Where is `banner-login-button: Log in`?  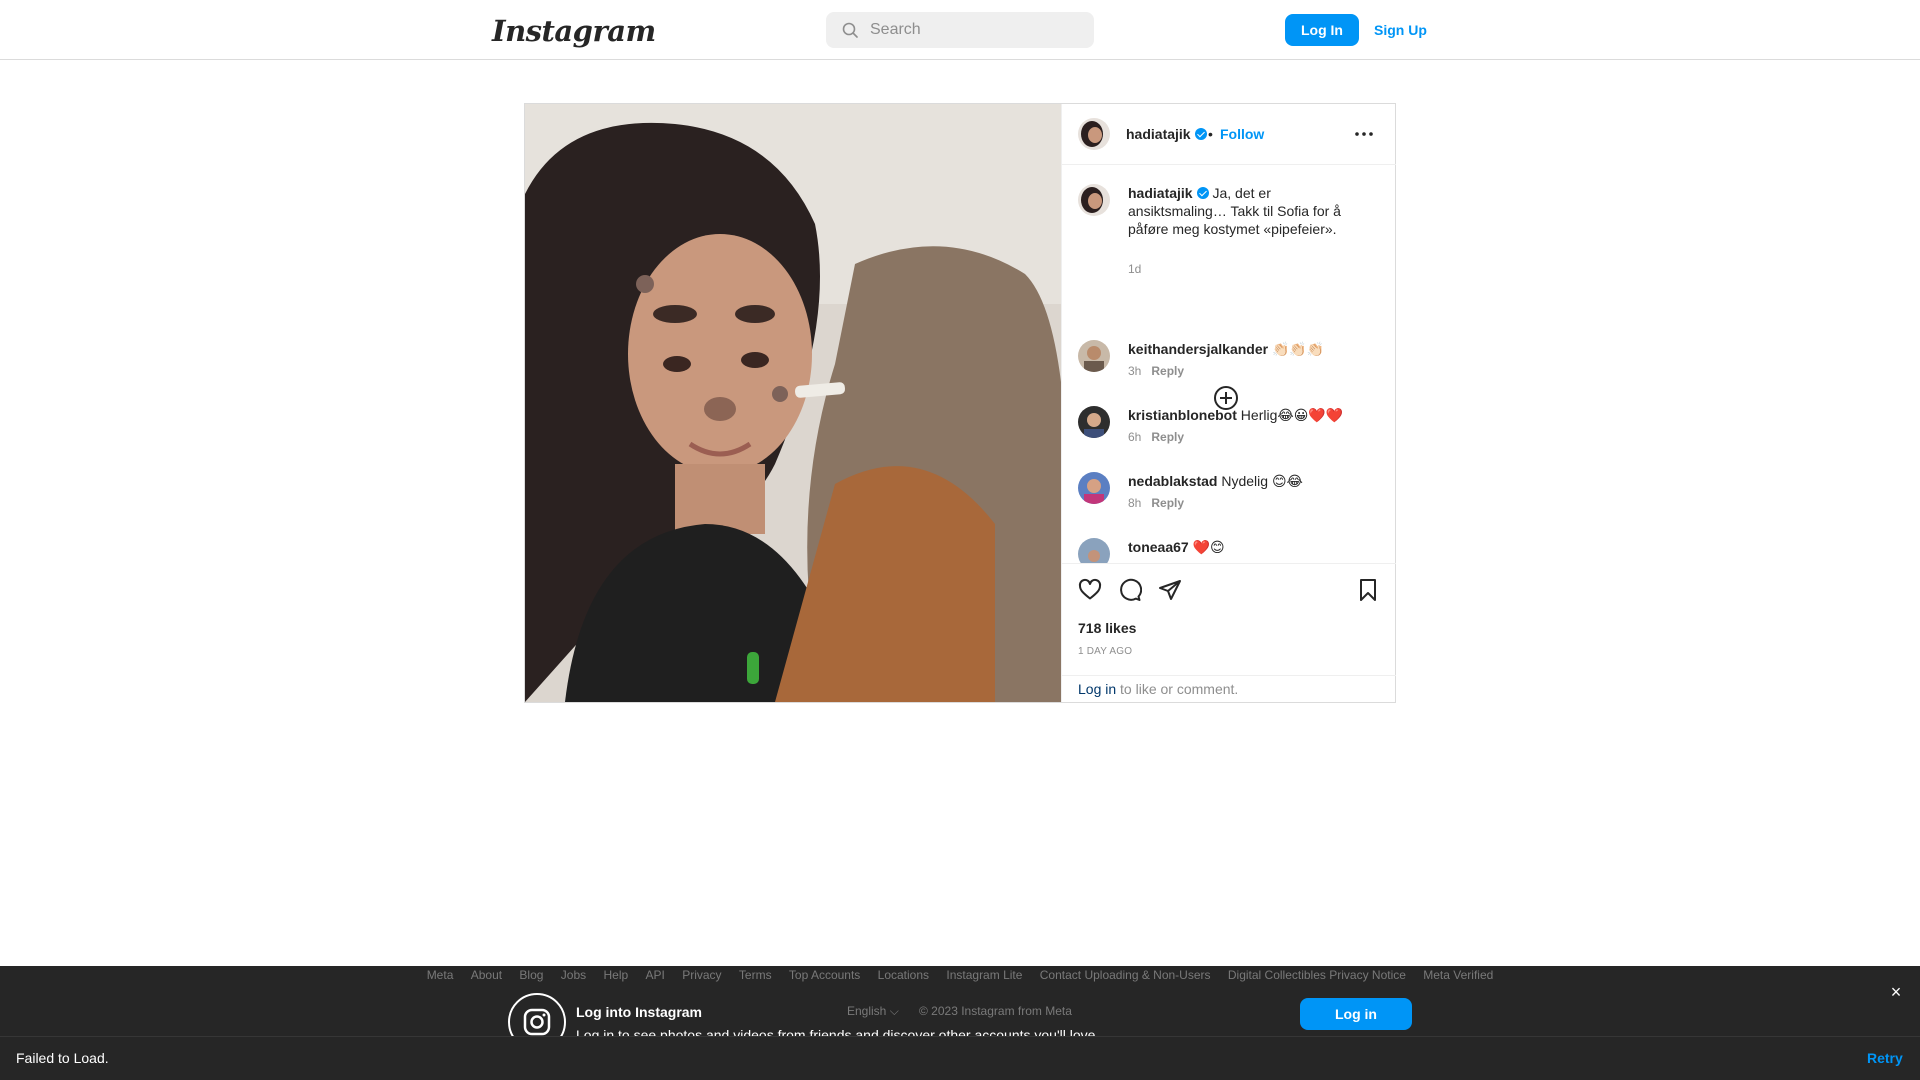 banner-login-button: Log in is located at coordinates (1356, 1014).